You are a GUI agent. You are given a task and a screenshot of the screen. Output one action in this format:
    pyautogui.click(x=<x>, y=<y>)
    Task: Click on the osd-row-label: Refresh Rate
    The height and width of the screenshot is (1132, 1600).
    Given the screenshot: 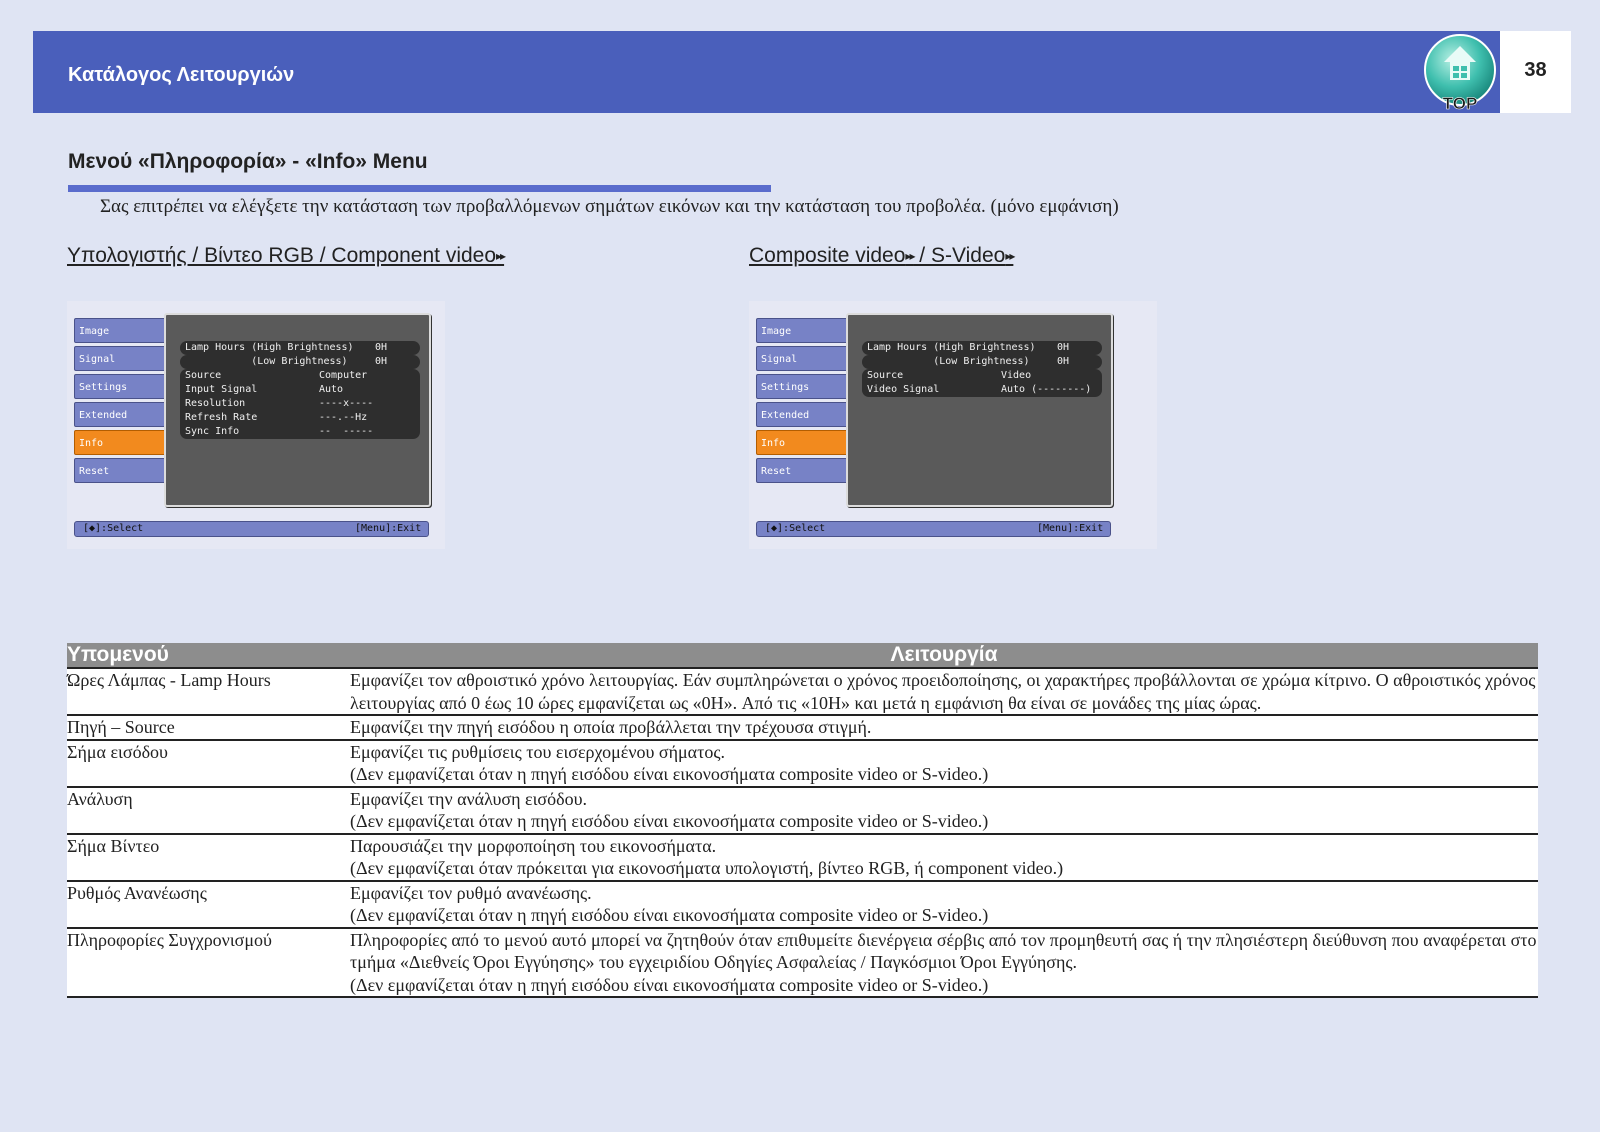 What is the action you would take?
    pyautogui.click(x=221, y=417)
    